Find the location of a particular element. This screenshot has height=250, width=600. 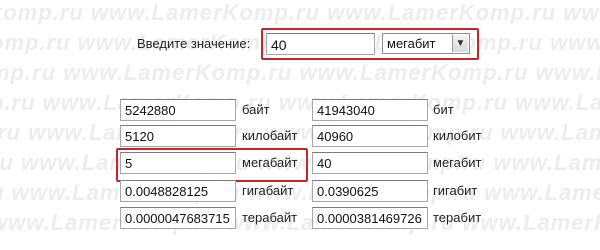

kilobits-label: килобит is located at coordinates (457, 135).